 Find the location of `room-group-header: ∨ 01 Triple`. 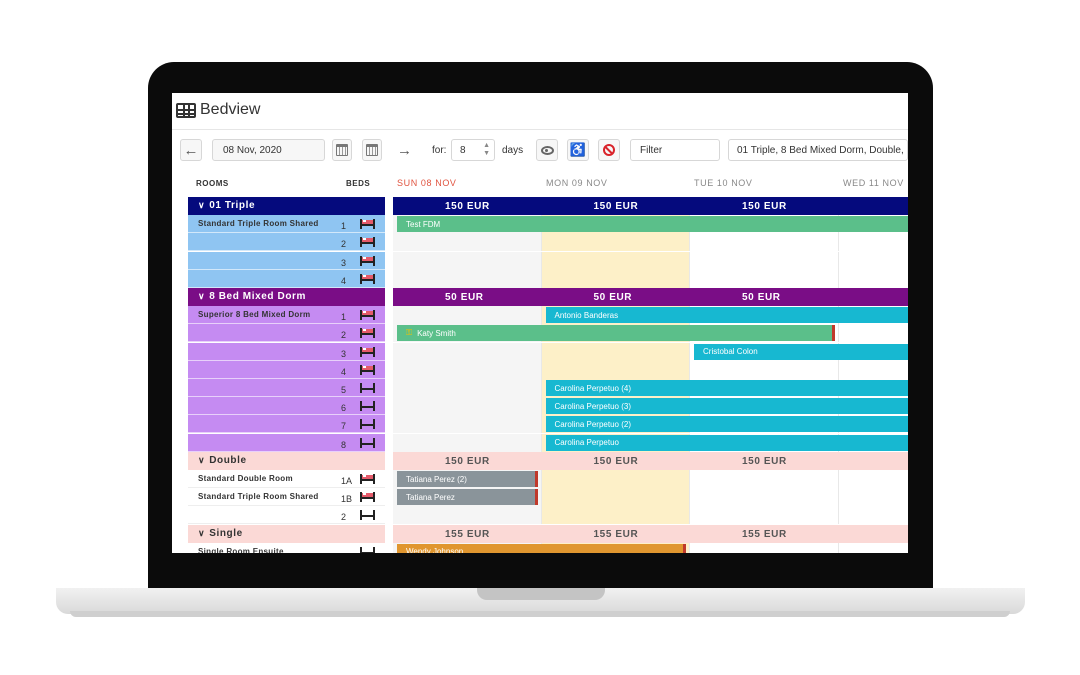

room-group-header: ∨ 01 Triple is located at coordinates (286, 206).